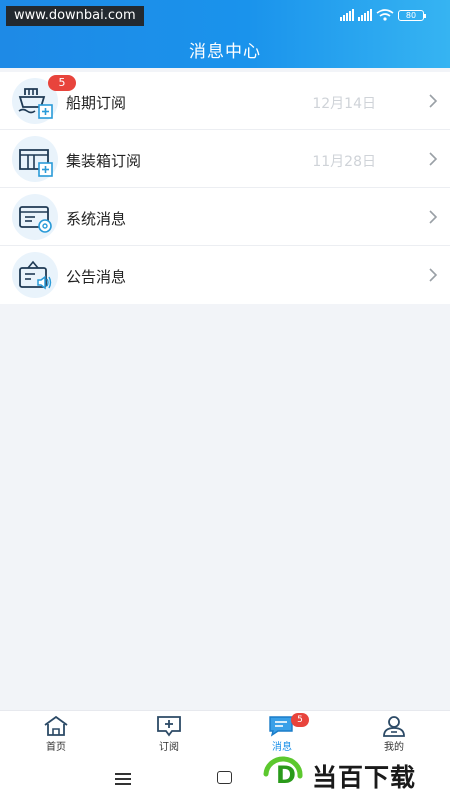  I want to click on tab-profile: 我的, so click(394, 739).